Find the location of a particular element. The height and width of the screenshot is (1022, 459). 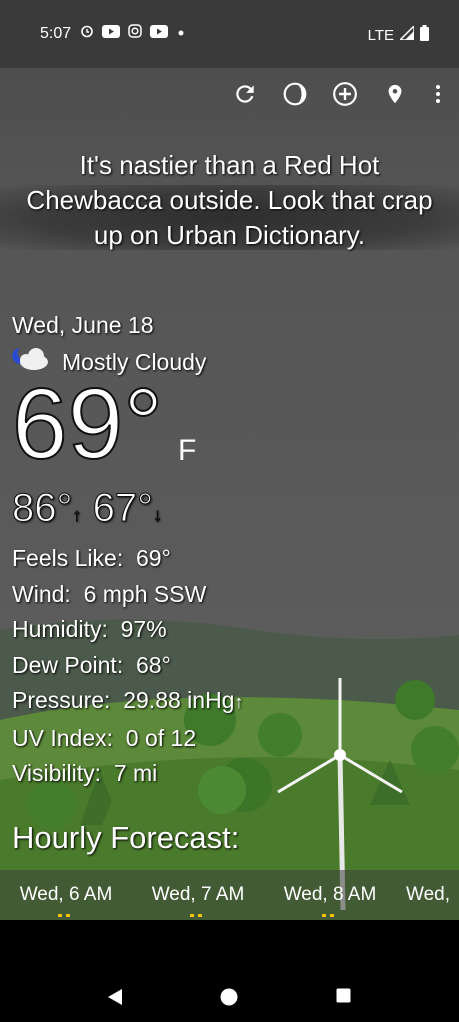

hourly-item: Wed, 6 AM is located at coordinates (66, 895).